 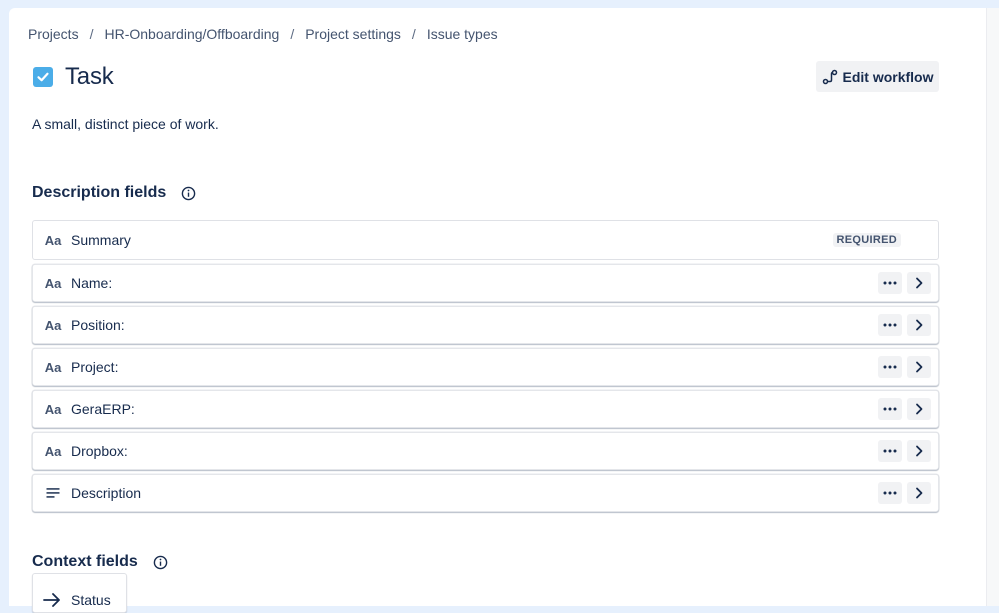 What do you see at coordinates (830, 77) in the screenshot?
I see `workflow-icon` at bounding box center [830, 77].